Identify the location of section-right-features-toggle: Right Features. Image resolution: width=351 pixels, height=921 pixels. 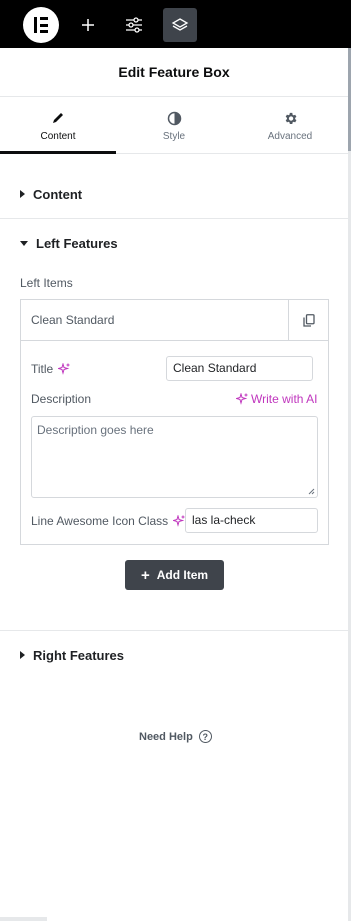
(174, 655).